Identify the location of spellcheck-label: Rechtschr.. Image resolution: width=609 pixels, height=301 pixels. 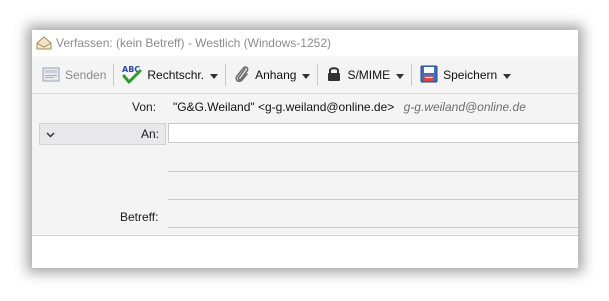
(176, 75).